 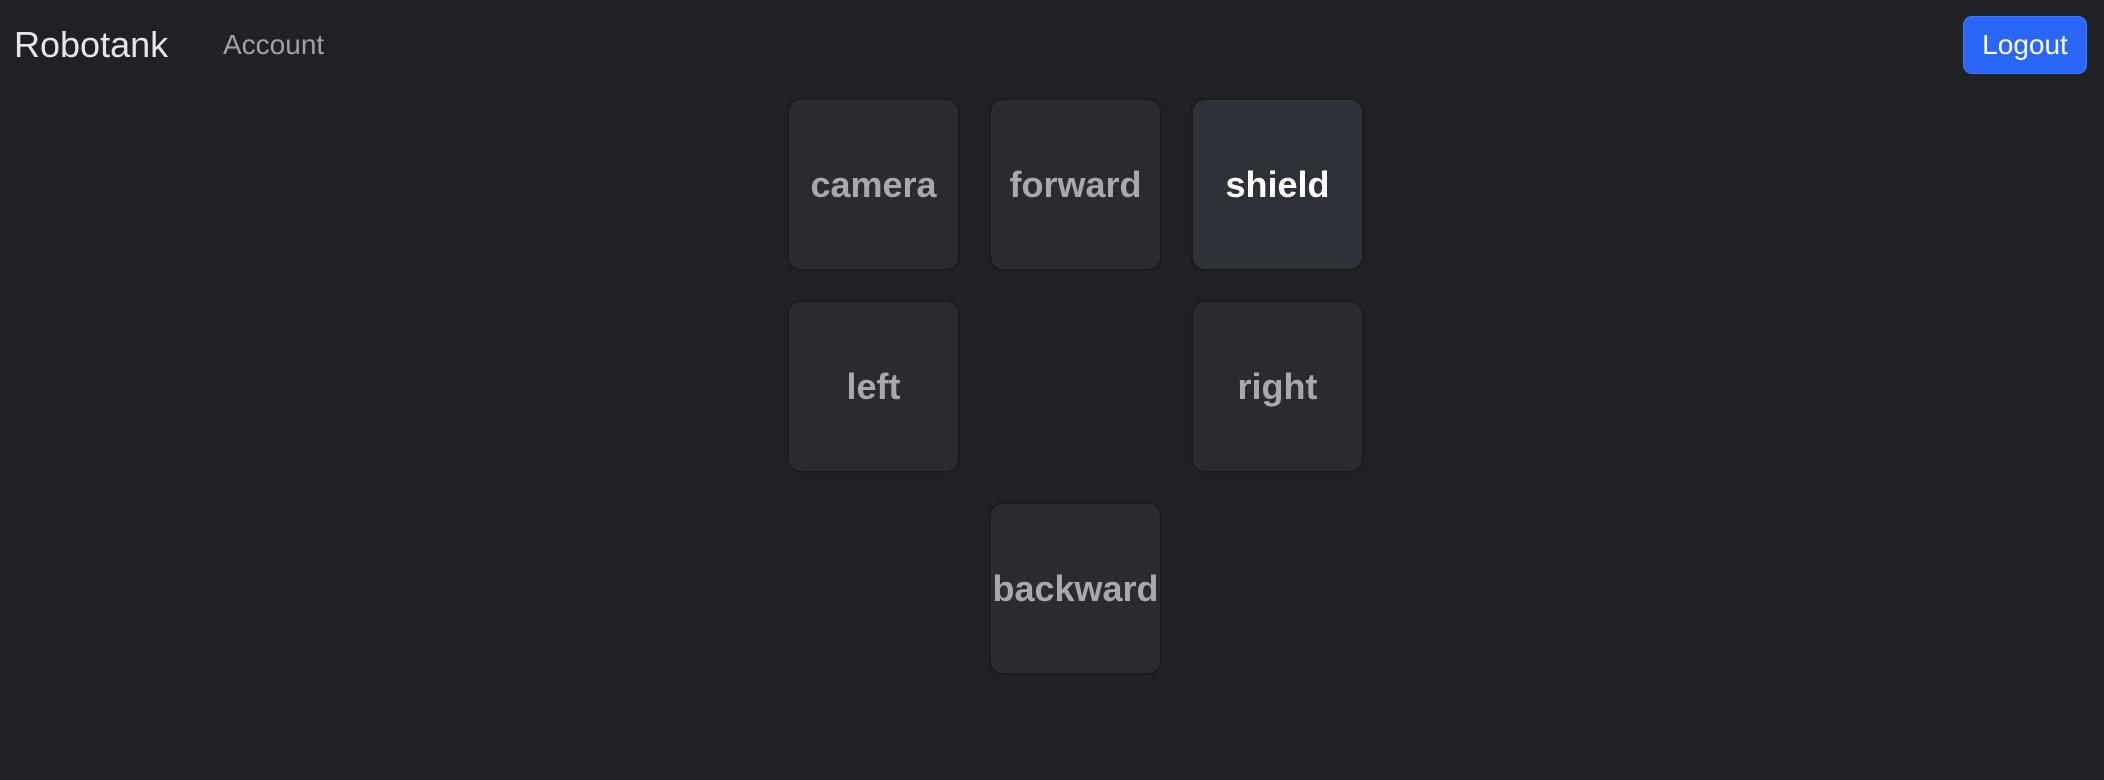 I want to click on camera-button: camera, so click(x=873, y=184).